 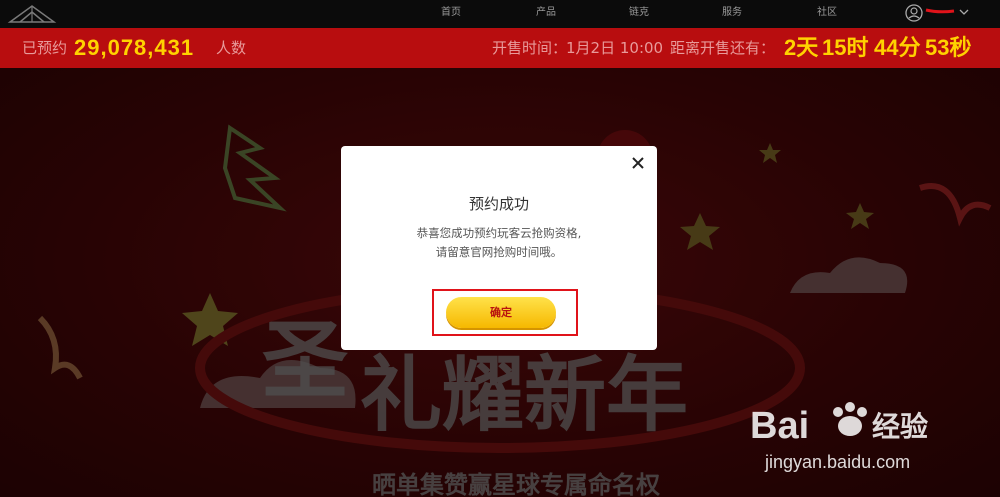 I want to click on reserved-label: 已预约, so click(x=45, y=48).